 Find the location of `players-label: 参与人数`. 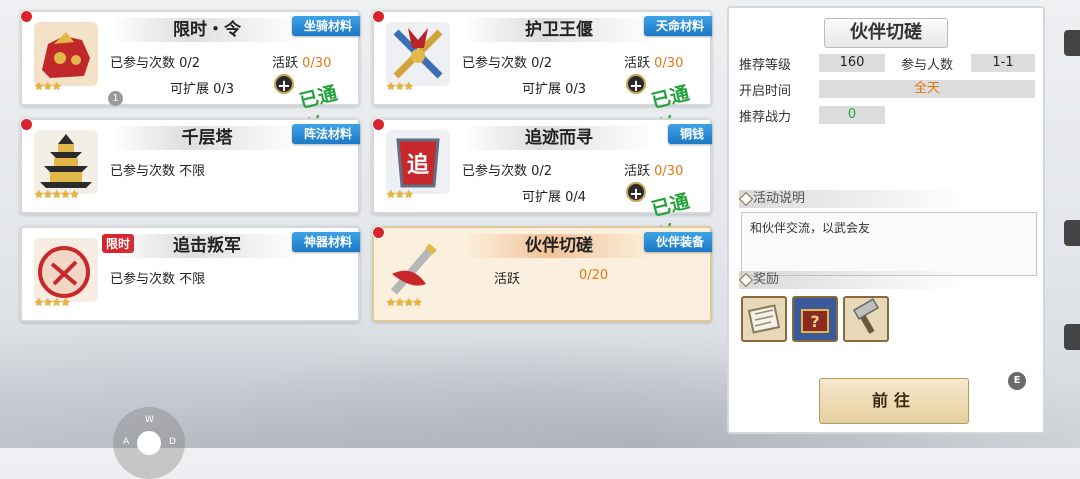

players-label: 参与人数 is located at coordinates (927, 65).